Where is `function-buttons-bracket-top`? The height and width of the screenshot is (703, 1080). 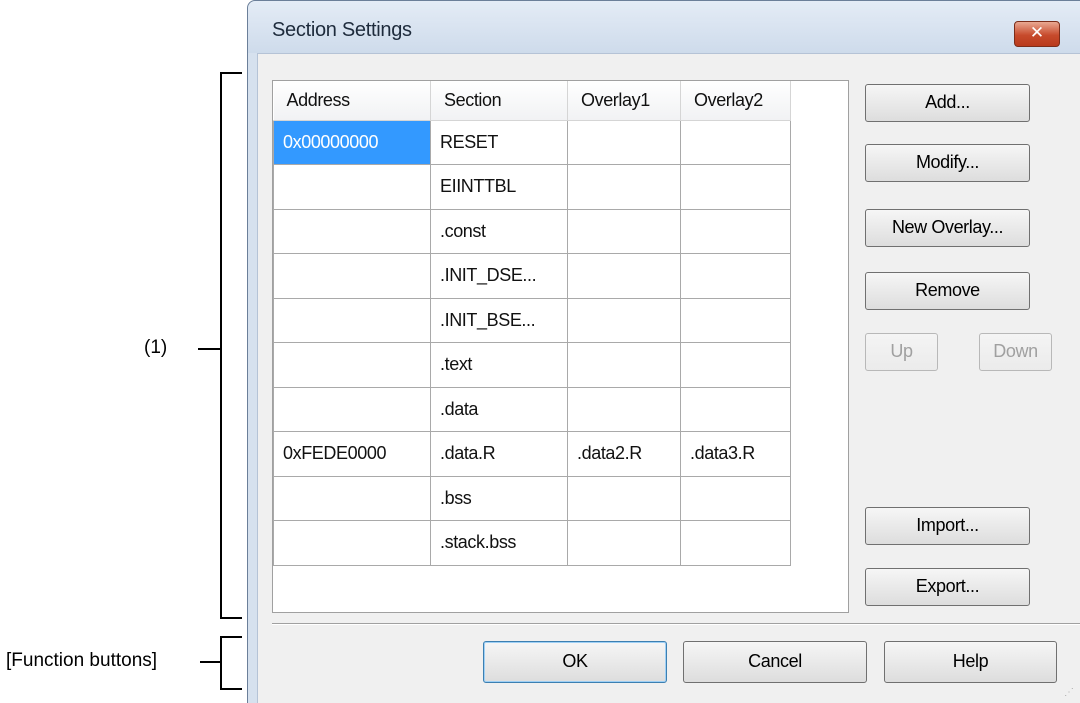 function-buttons-bracket-top is located at coordinates (231, 637).